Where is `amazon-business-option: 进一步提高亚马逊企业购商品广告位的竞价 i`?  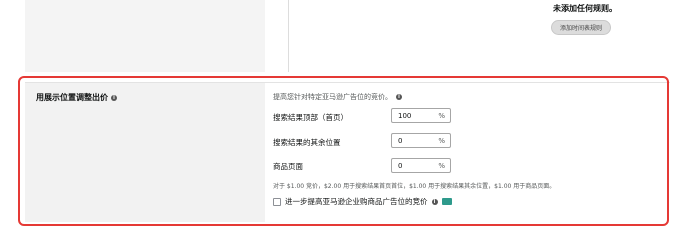
amazon-business-option: 进一步提高亚马逊企业购商品广告位的竞价 i is located at coordinates (362, 201).